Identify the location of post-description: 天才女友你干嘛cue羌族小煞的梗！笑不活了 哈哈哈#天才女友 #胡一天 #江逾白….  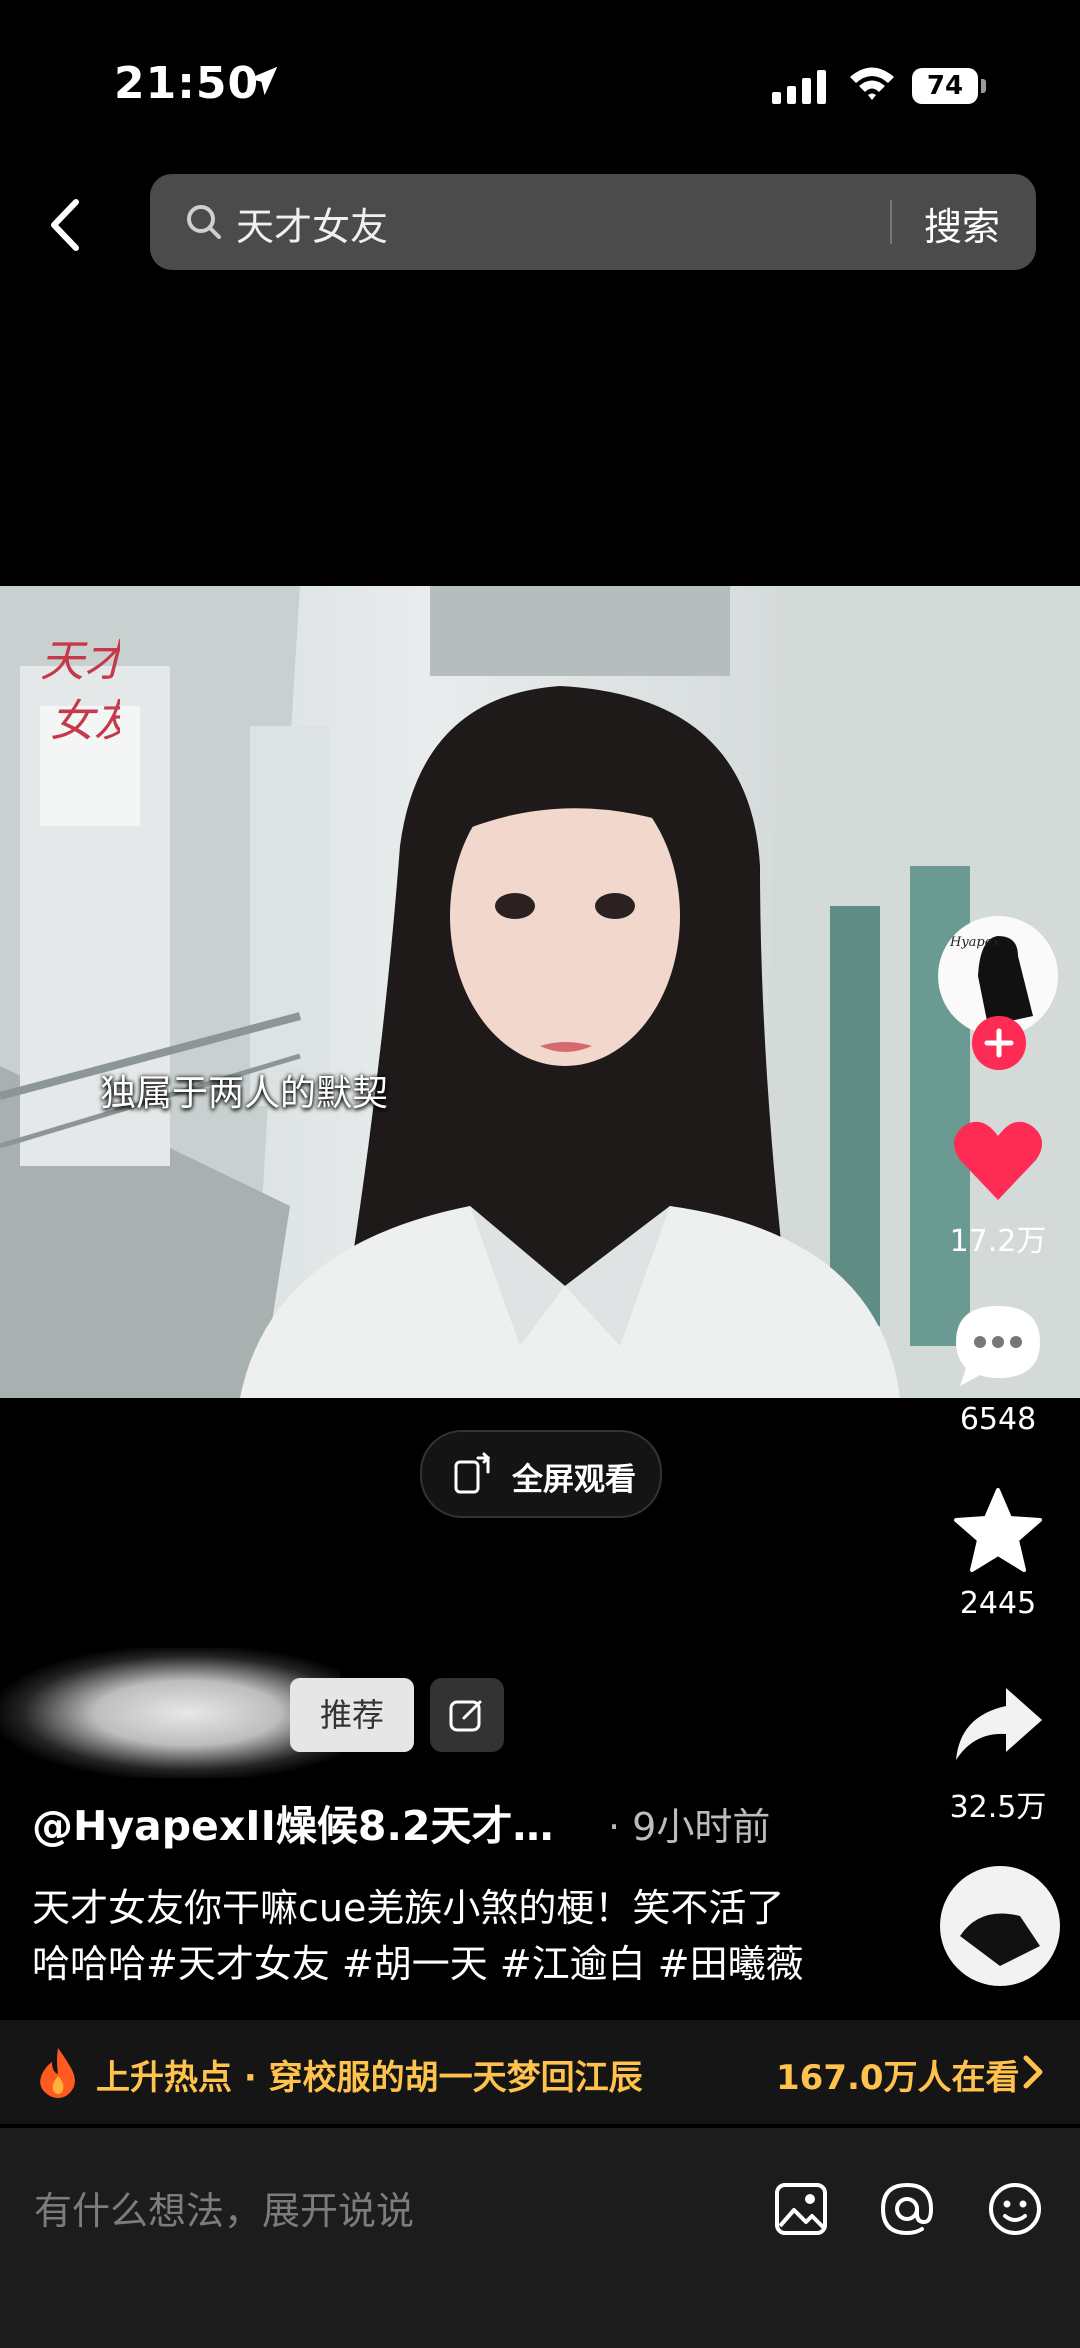
(467, 1936).